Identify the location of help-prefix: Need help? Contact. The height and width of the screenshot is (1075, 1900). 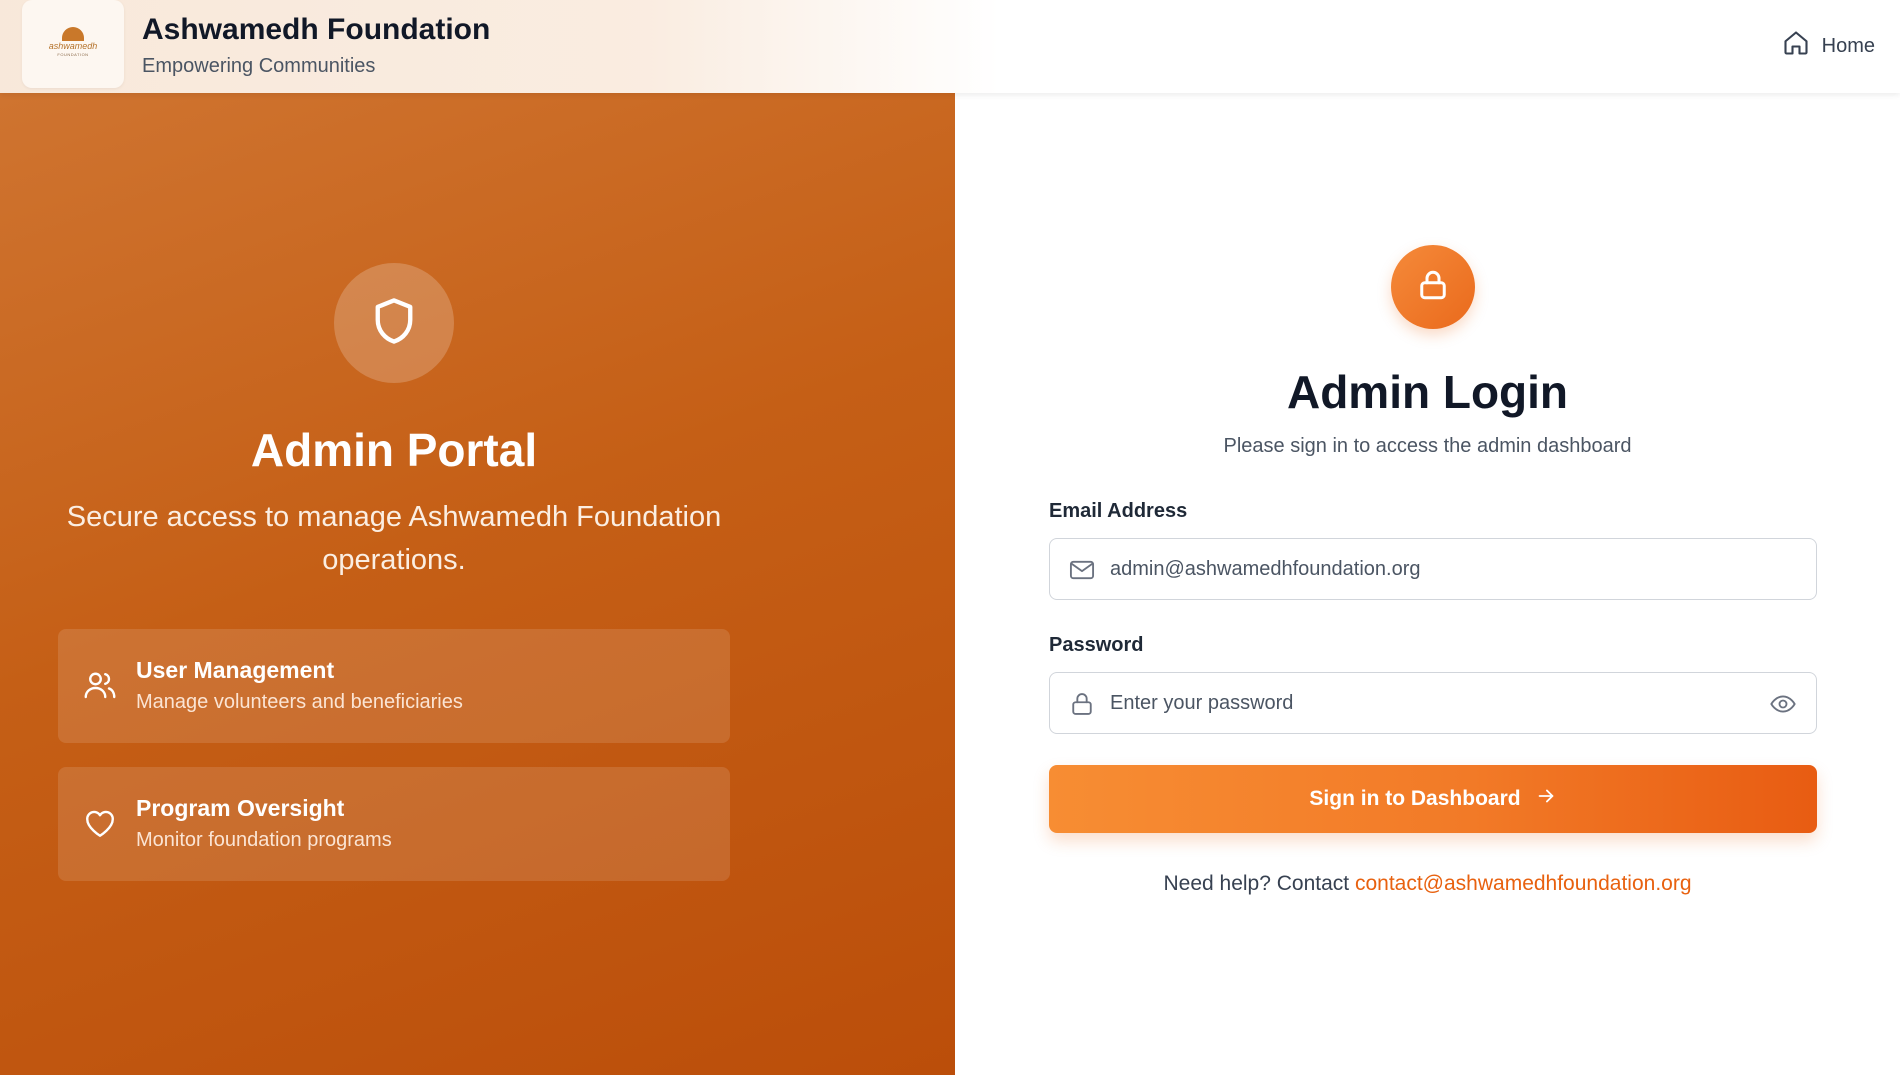
(1256, 883).